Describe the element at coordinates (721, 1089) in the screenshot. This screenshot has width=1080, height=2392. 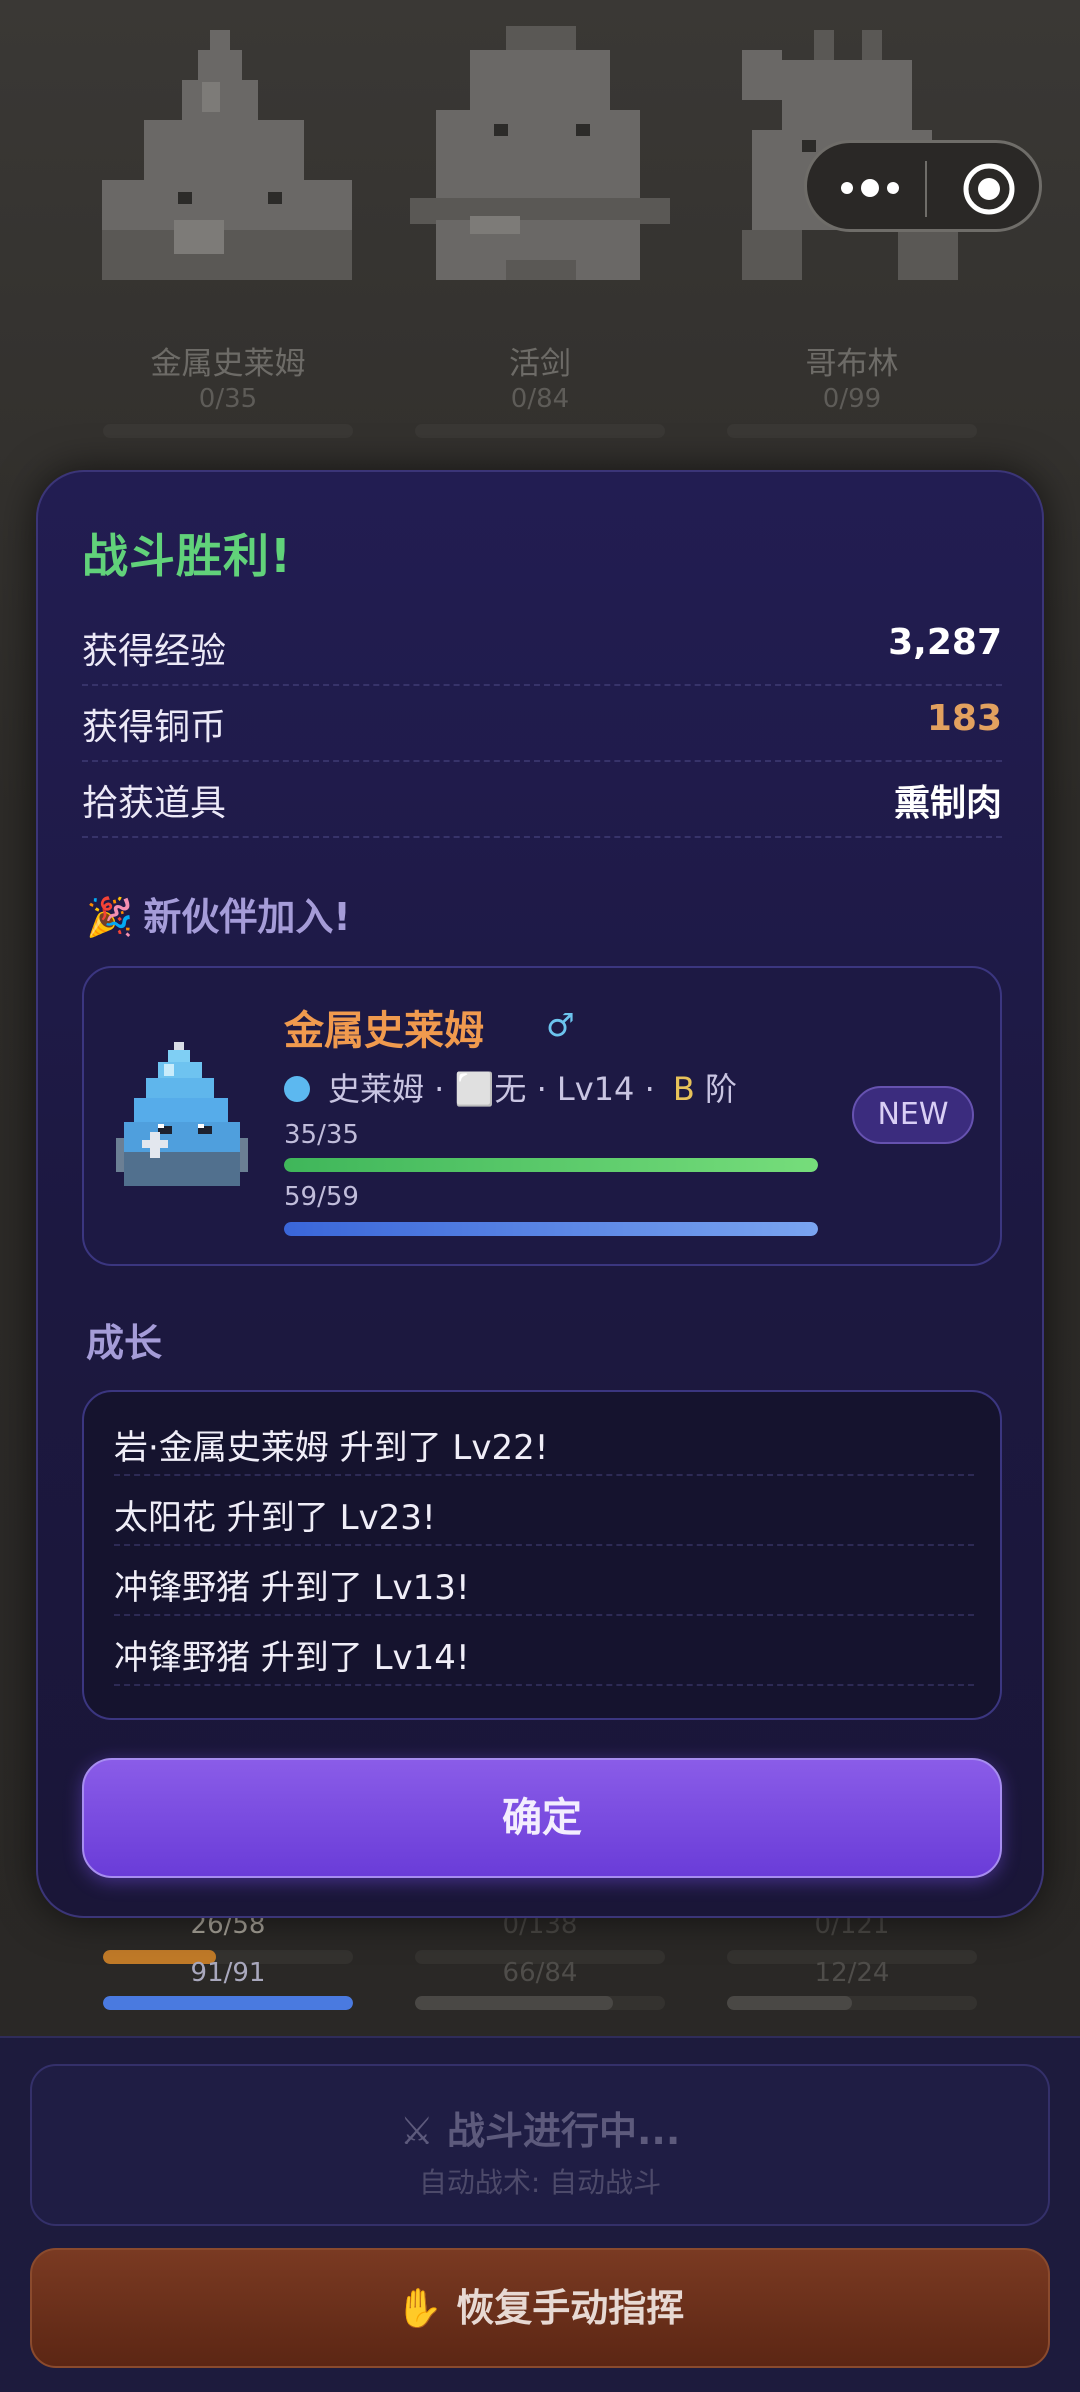
I see `partner-grade-suffix: 阶` at that location.